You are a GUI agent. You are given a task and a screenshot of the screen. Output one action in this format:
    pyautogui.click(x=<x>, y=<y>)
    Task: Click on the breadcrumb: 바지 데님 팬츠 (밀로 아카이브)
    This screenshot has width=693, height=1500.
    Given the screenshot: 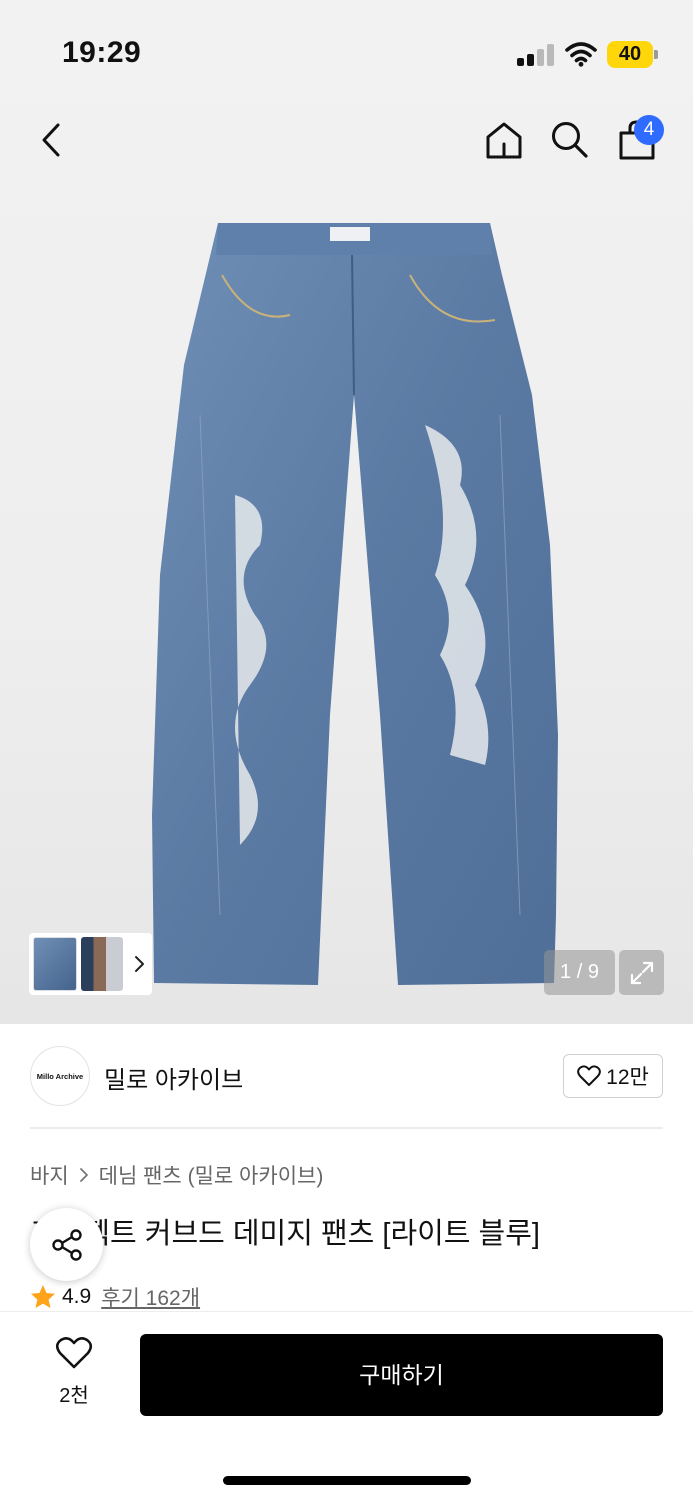 What is the action you would take?
    pyautogui.click(x=176, y=1175)
    